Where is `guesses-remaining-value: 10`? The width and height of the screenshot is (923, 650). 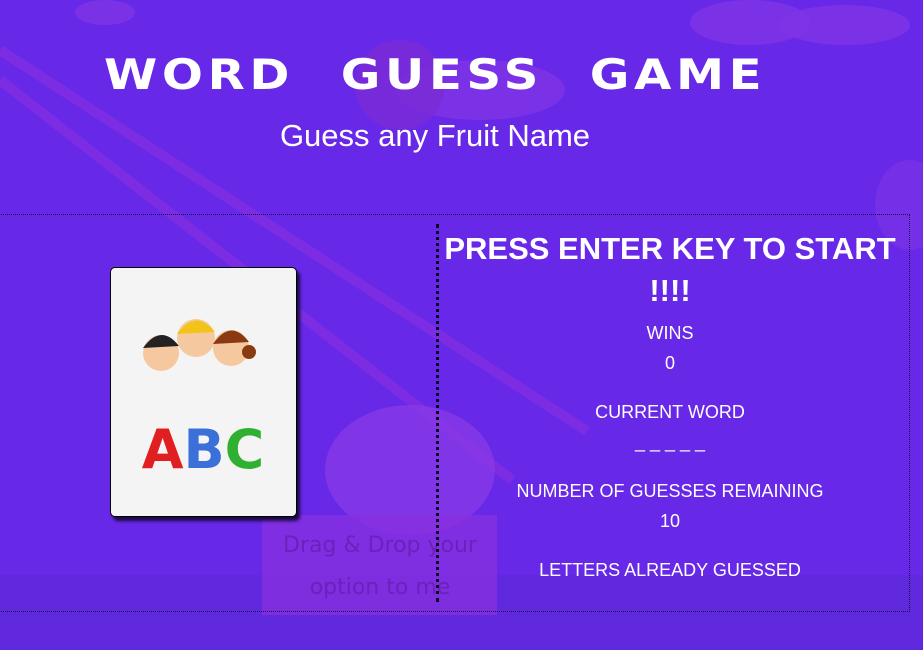
guesses-remaining-value: 10 is located at coordinates (670, 521).